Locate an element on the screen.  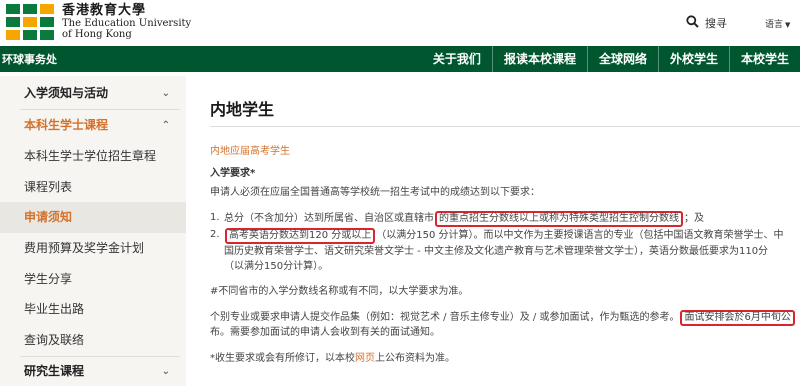
item-number: 1. is located at coordinates (215, 217).